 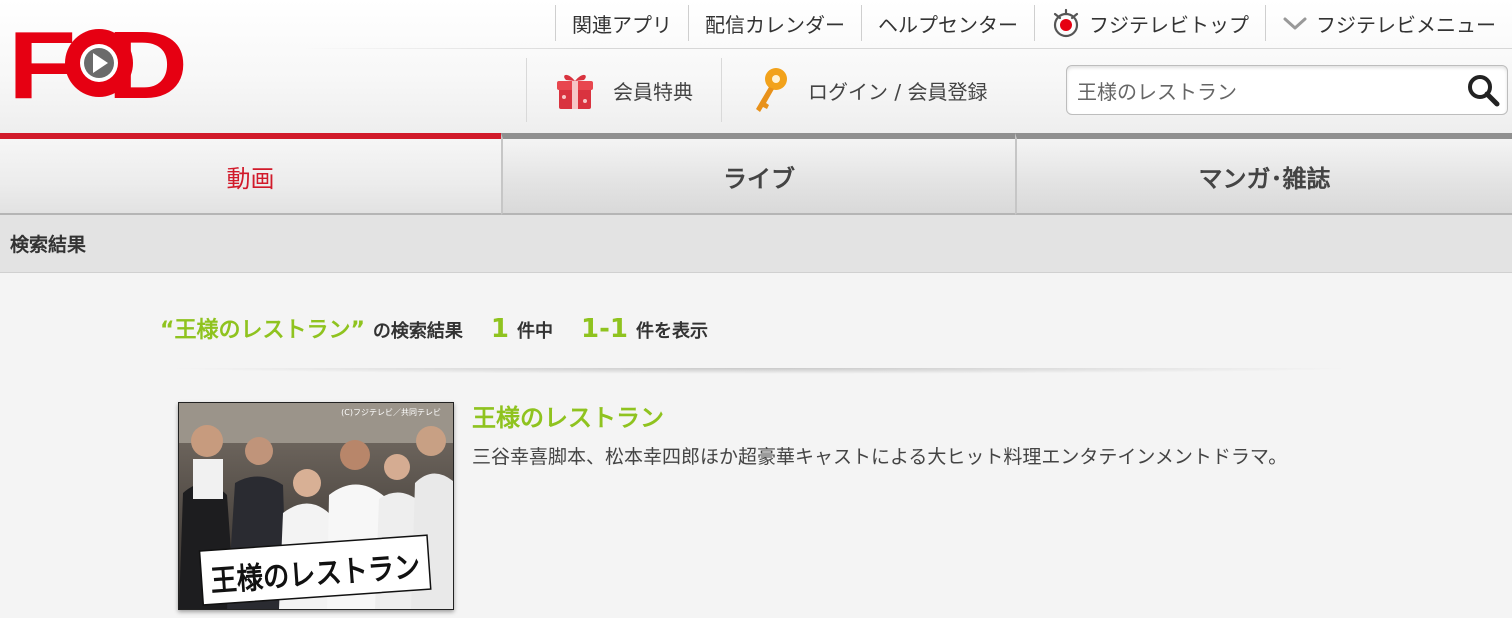 What do you see at coordinates (99, 63) in the screenshot?
I see `fod-logo: F D` at bounding box center [99, 63].